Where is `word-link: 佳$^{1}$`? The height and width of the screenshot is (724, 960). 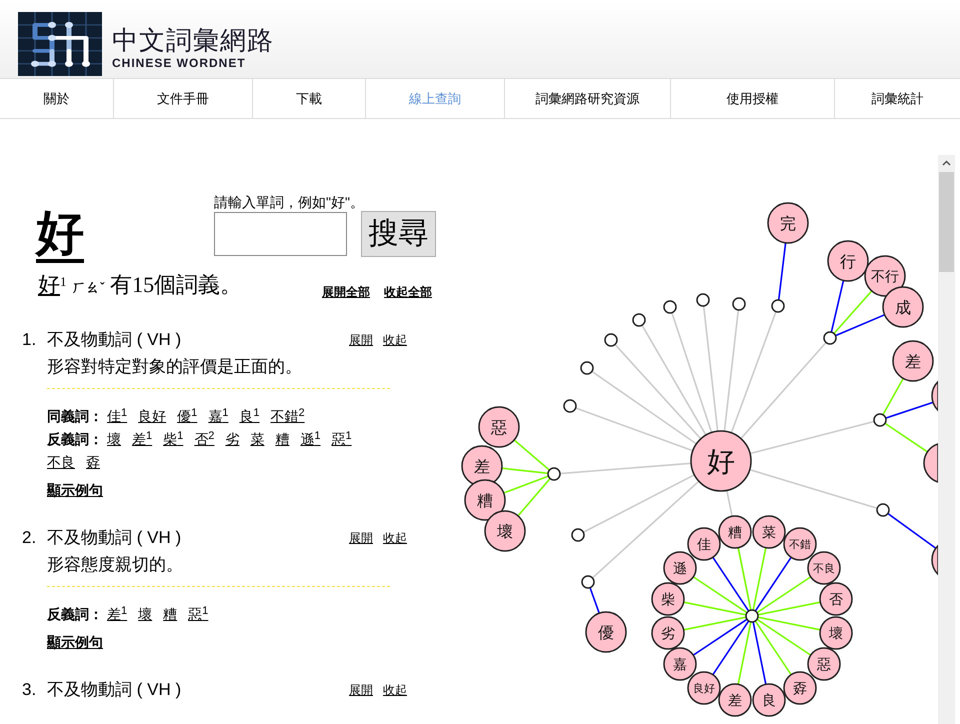
word-link: 佳$^{1}$ is located at coordinates (117, 416).